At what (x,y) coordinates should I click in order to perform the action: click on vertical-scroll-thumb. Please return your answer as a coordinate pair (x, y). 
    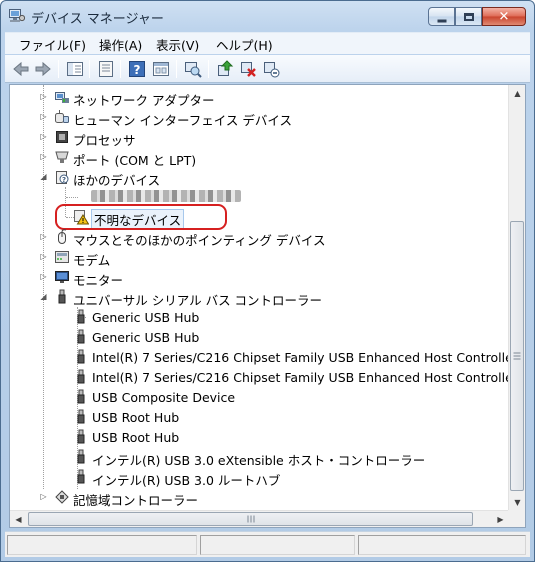
    Looking at the image, I should click on (517, 356).